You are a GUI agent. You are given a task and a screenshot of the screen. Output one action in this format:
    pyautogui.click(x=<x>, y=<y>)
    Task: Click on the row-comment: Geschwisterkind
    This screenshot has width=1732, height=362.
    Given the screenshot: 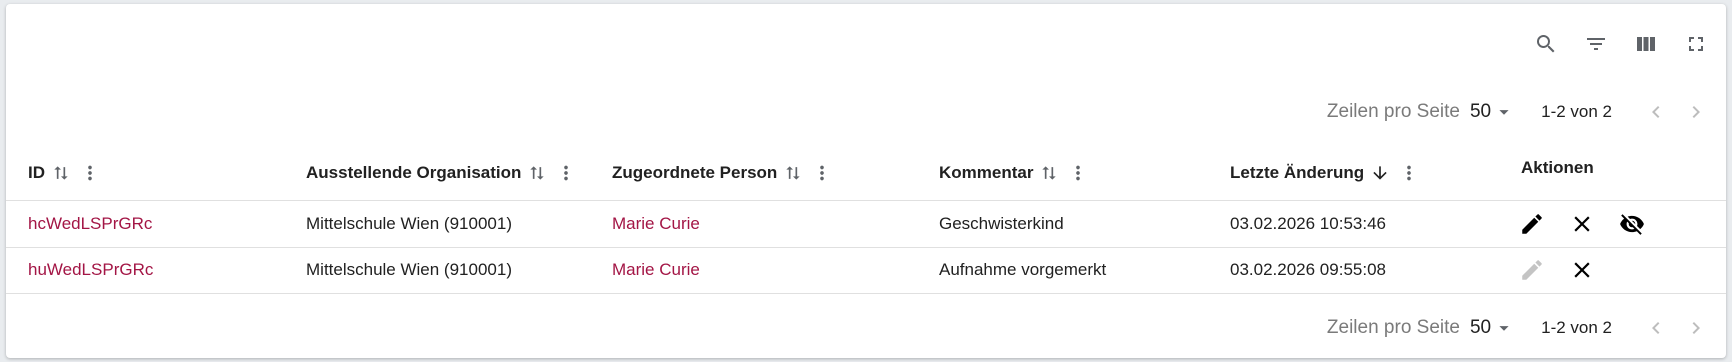 What is the action you would take?
    pyautogui.click(x=1001, y=223)
    